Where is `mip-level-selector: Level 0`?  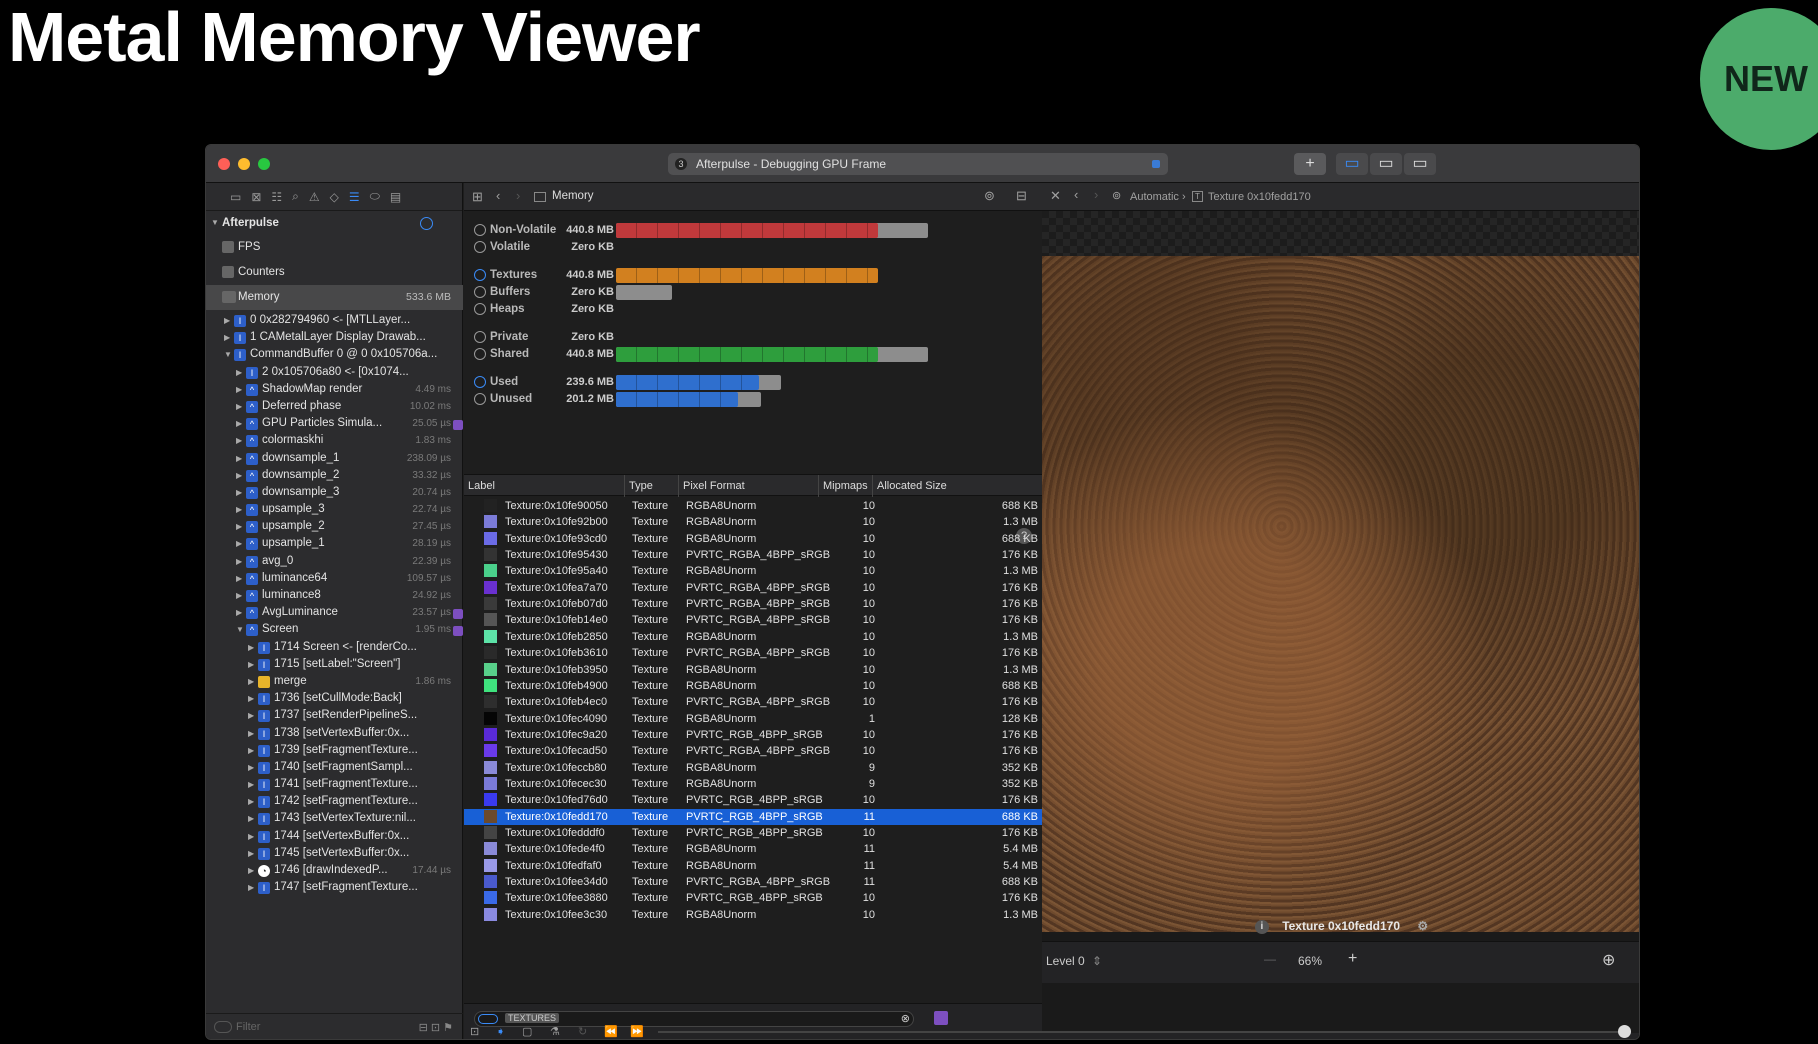
mip-level-selector: Level 0 is located at coordinates (1065, 961).